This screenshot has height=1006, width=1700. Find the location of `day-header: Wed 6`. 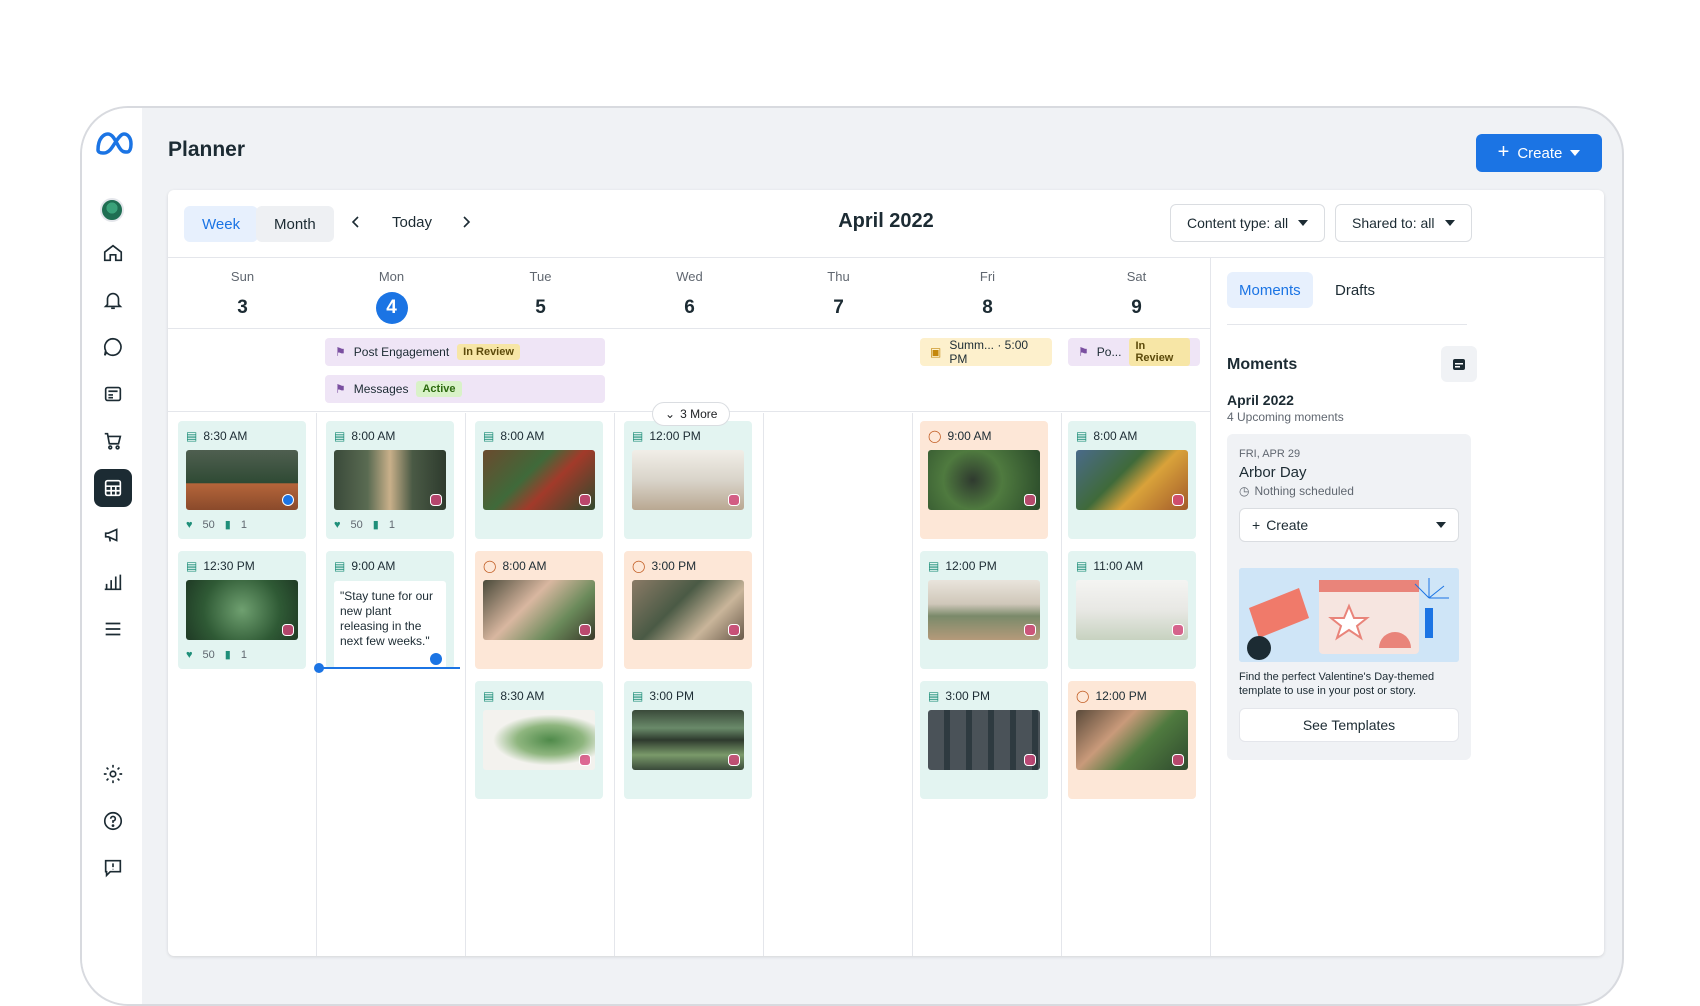

day-header: Wed 6 is located at coordinates (689, 294).